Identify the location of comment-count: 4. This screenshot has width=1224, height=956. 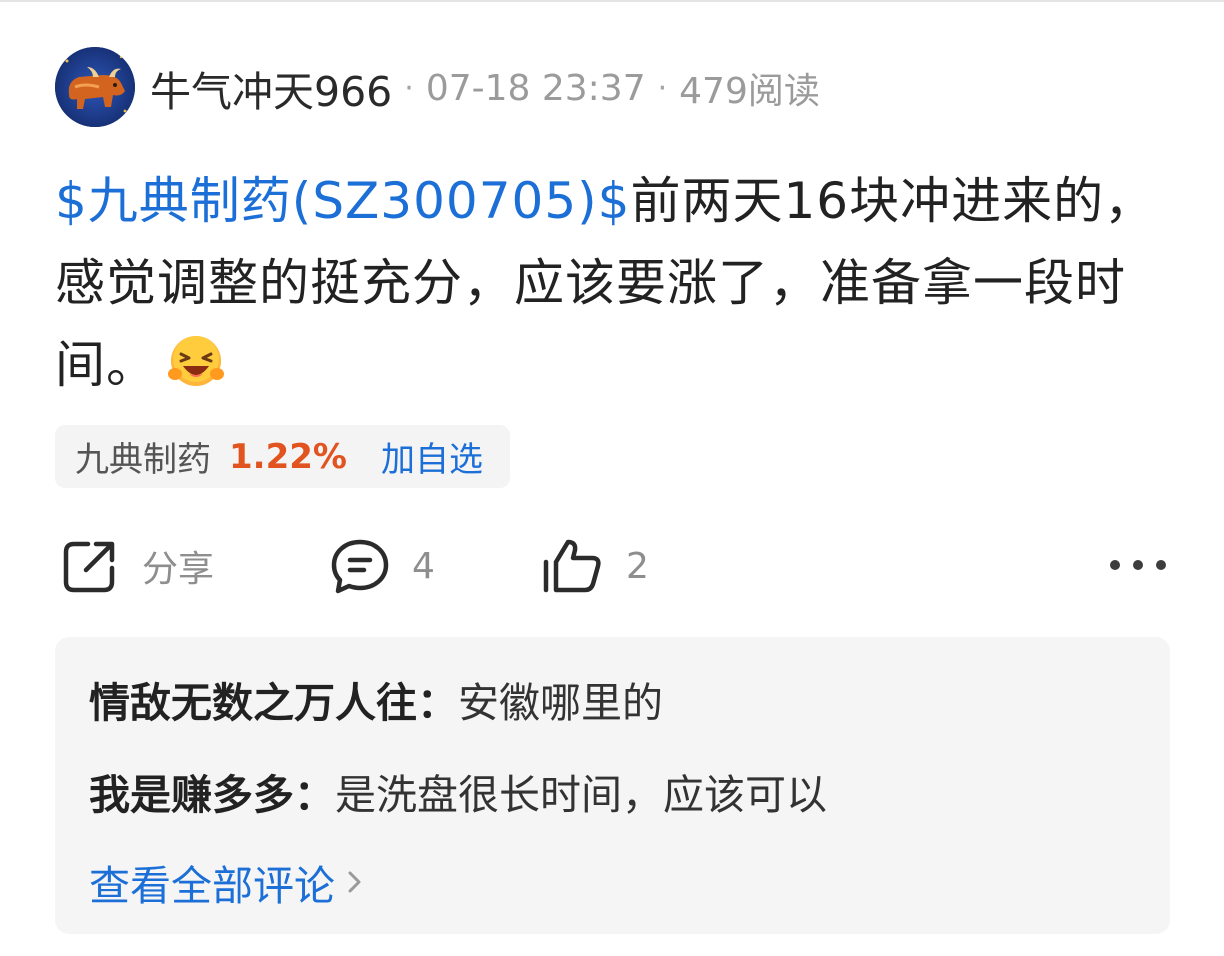
(423, 566).